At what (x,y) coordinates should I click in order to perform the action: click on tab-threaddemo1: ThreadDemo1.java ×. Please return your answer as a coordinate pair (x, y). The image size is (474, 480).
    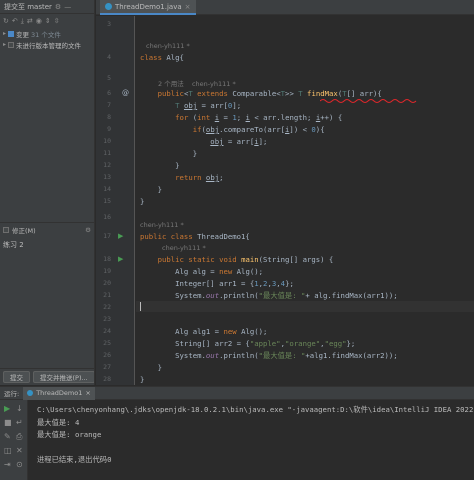
    Looking at the image, I should click on (148, 7).